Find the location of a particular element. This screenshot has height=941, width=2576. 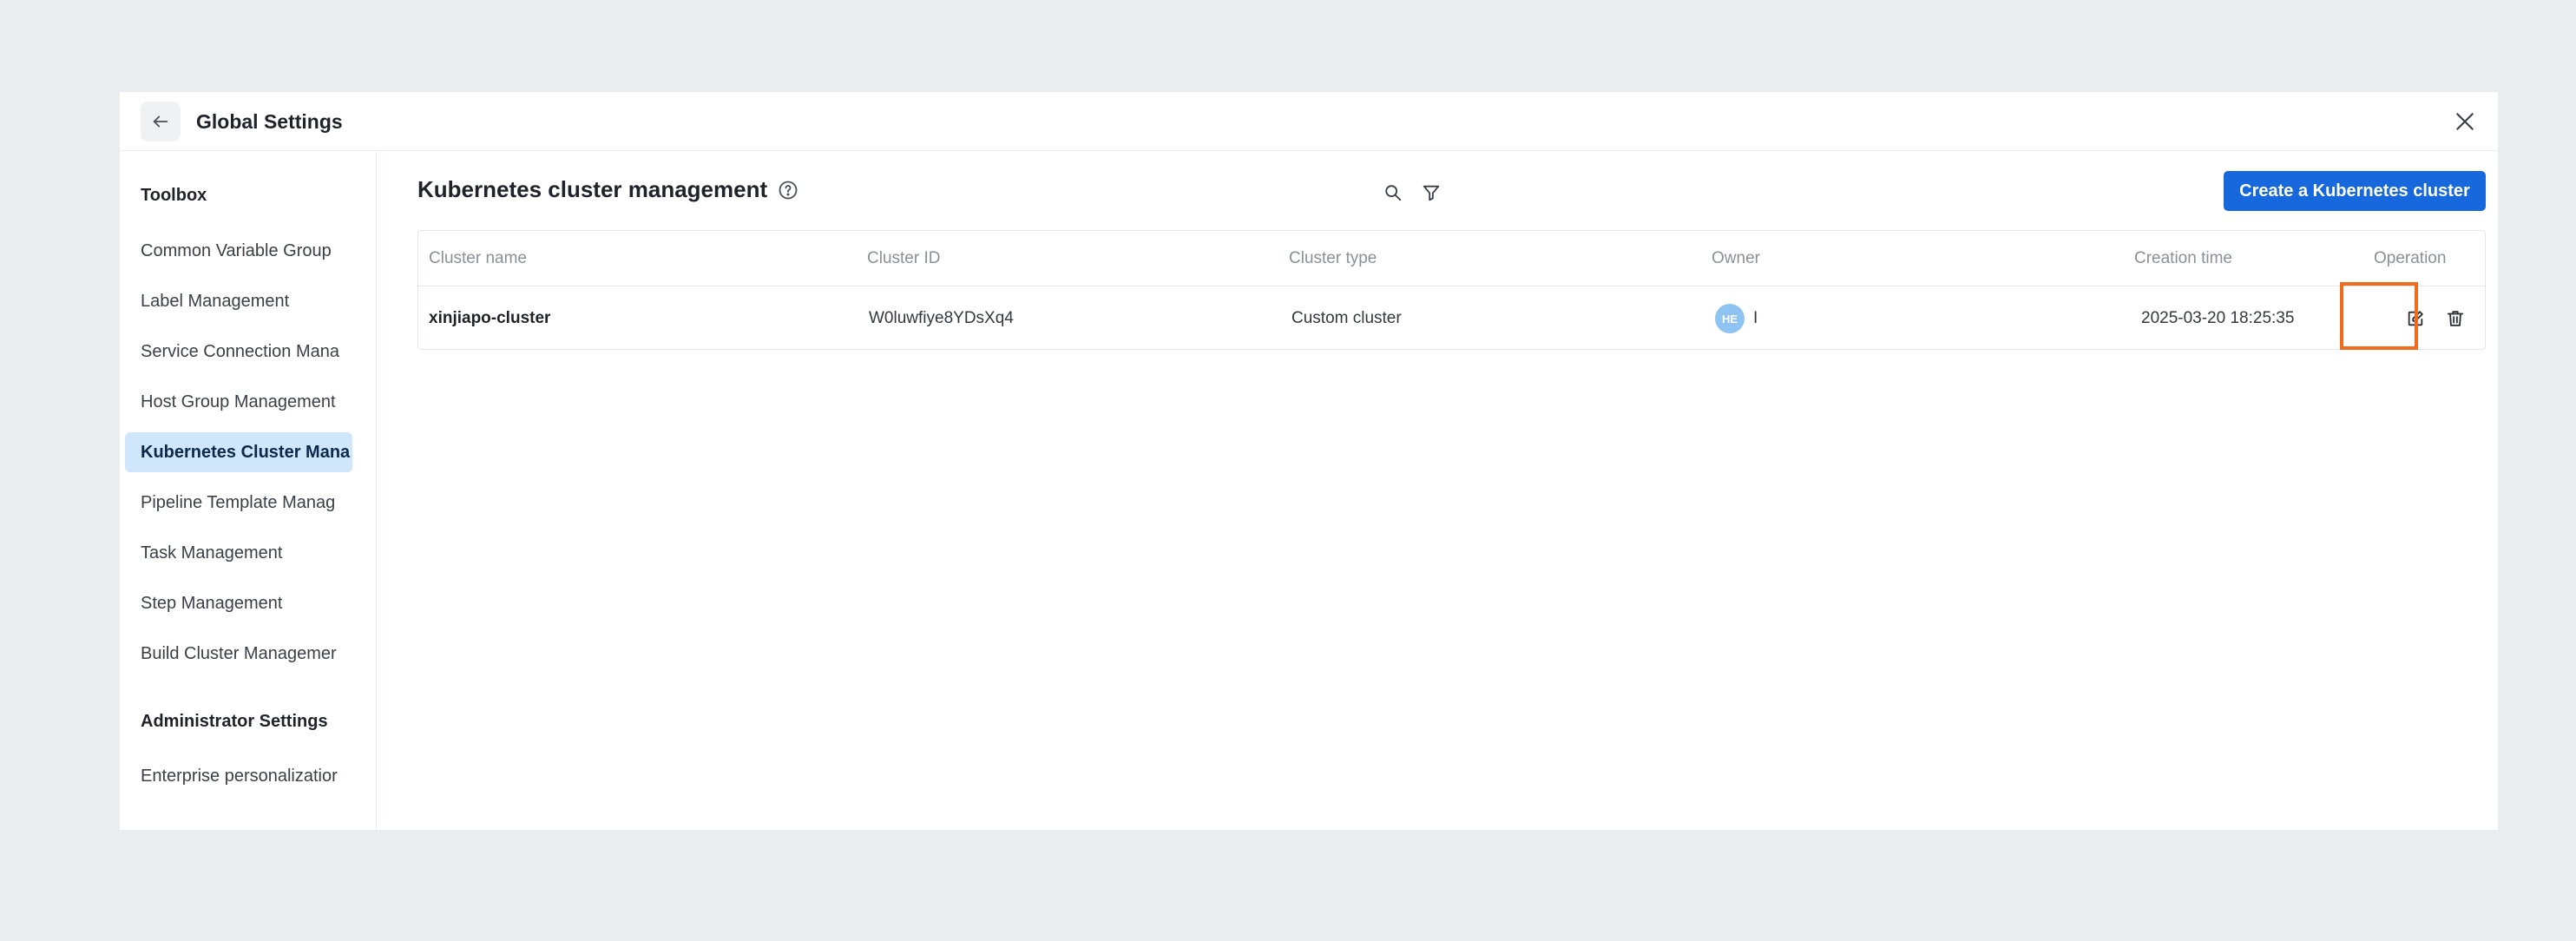

arrow-left-icon is located at coordinates (160, 121).